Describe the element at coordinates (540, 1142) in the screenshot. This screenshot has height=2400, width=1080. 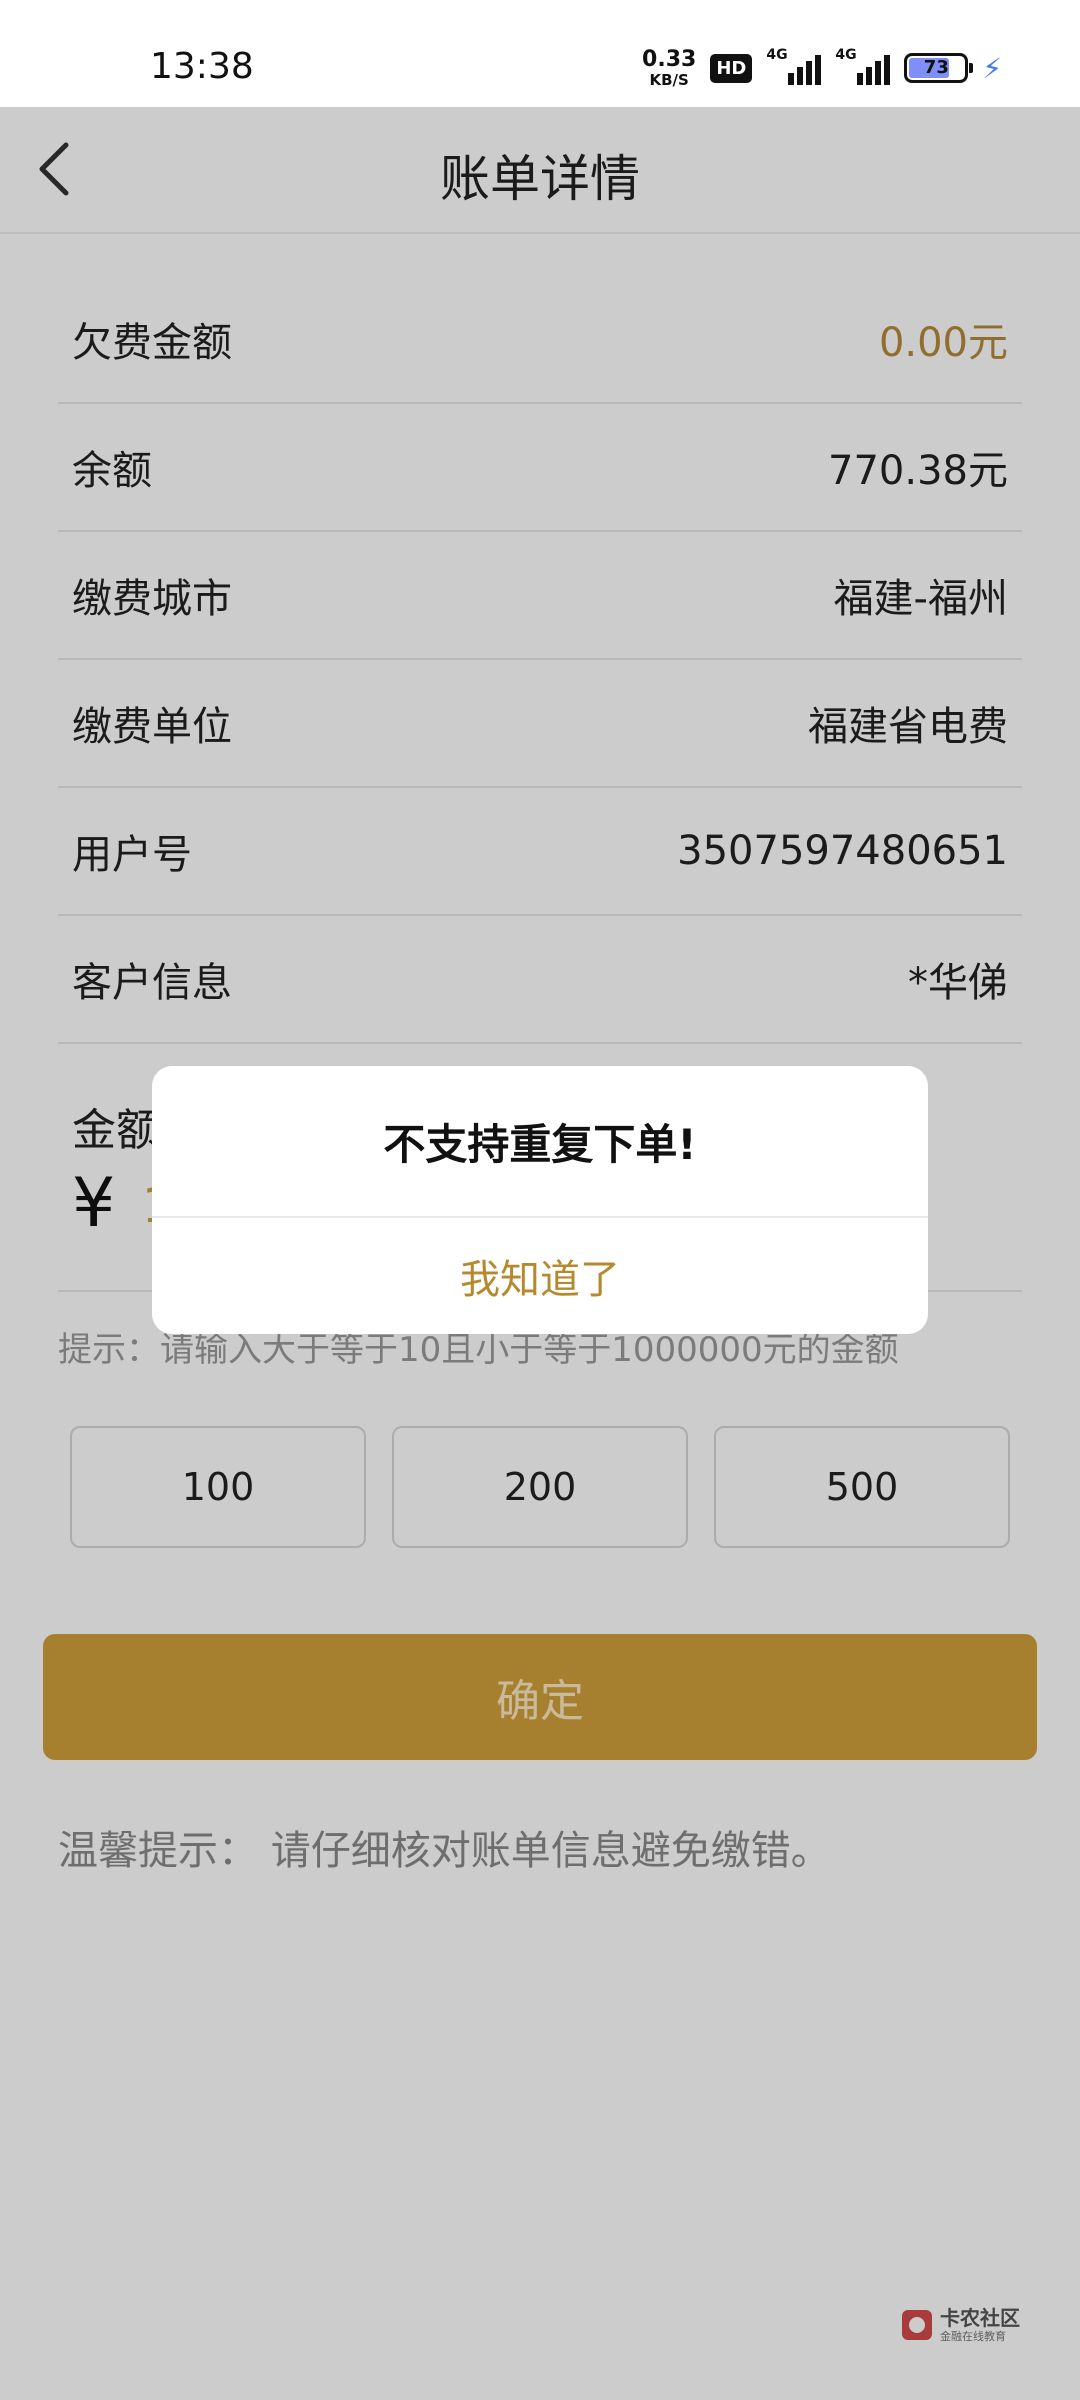
I see `dialog-message: 不支持重复下单!` at that location.